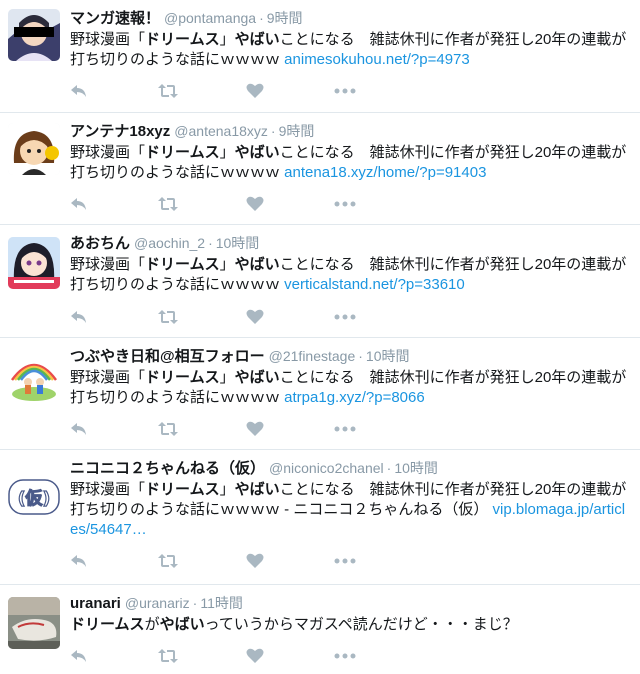 The image size is (640, 674). I want to click on avatar: (仮), so click(34, 498).